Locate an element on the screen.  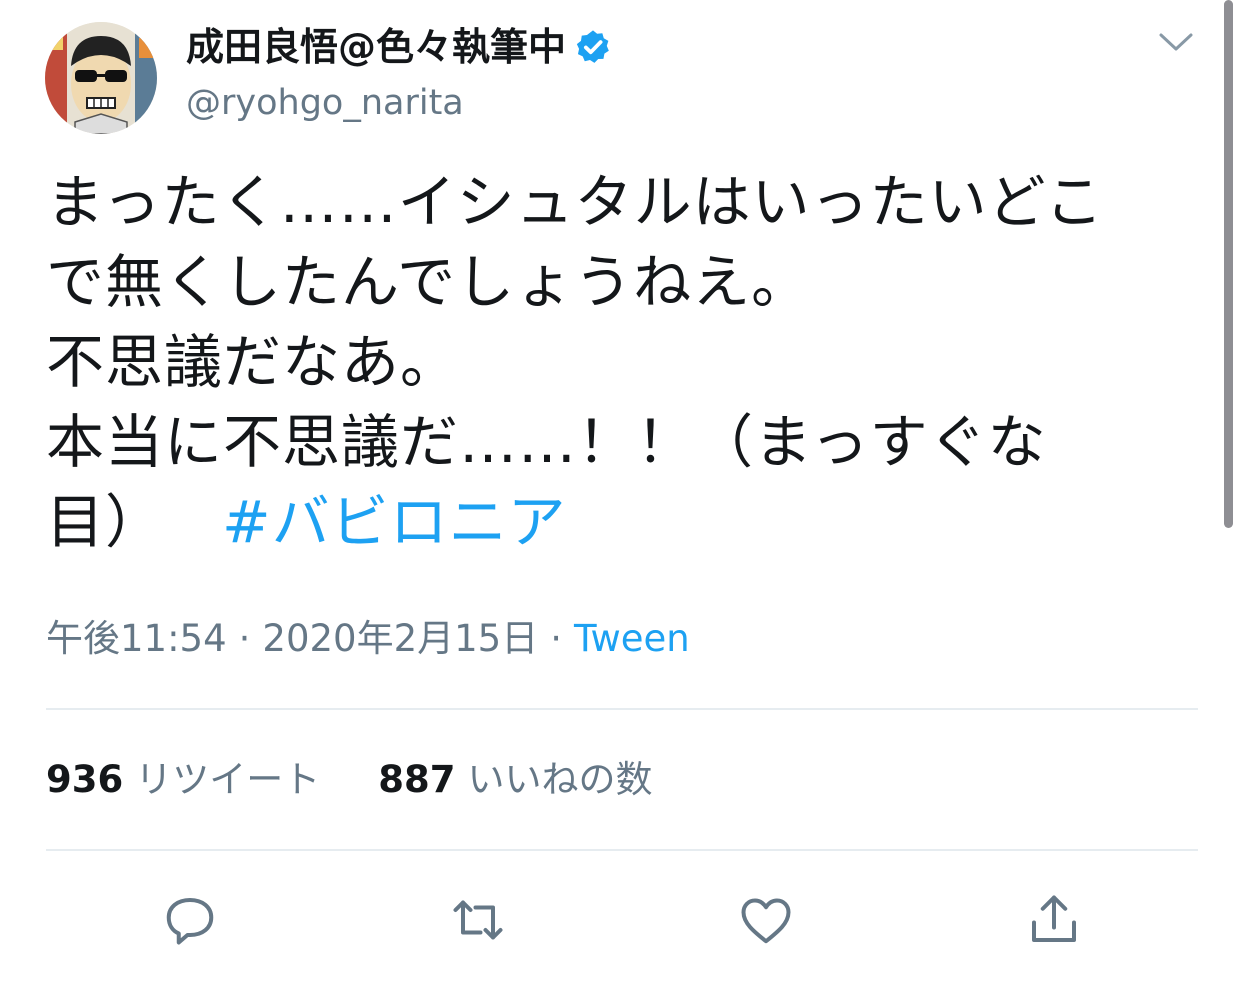
tweet-line: まったく……イシュタルはいったいどこ is located at coordinates (575, 202).